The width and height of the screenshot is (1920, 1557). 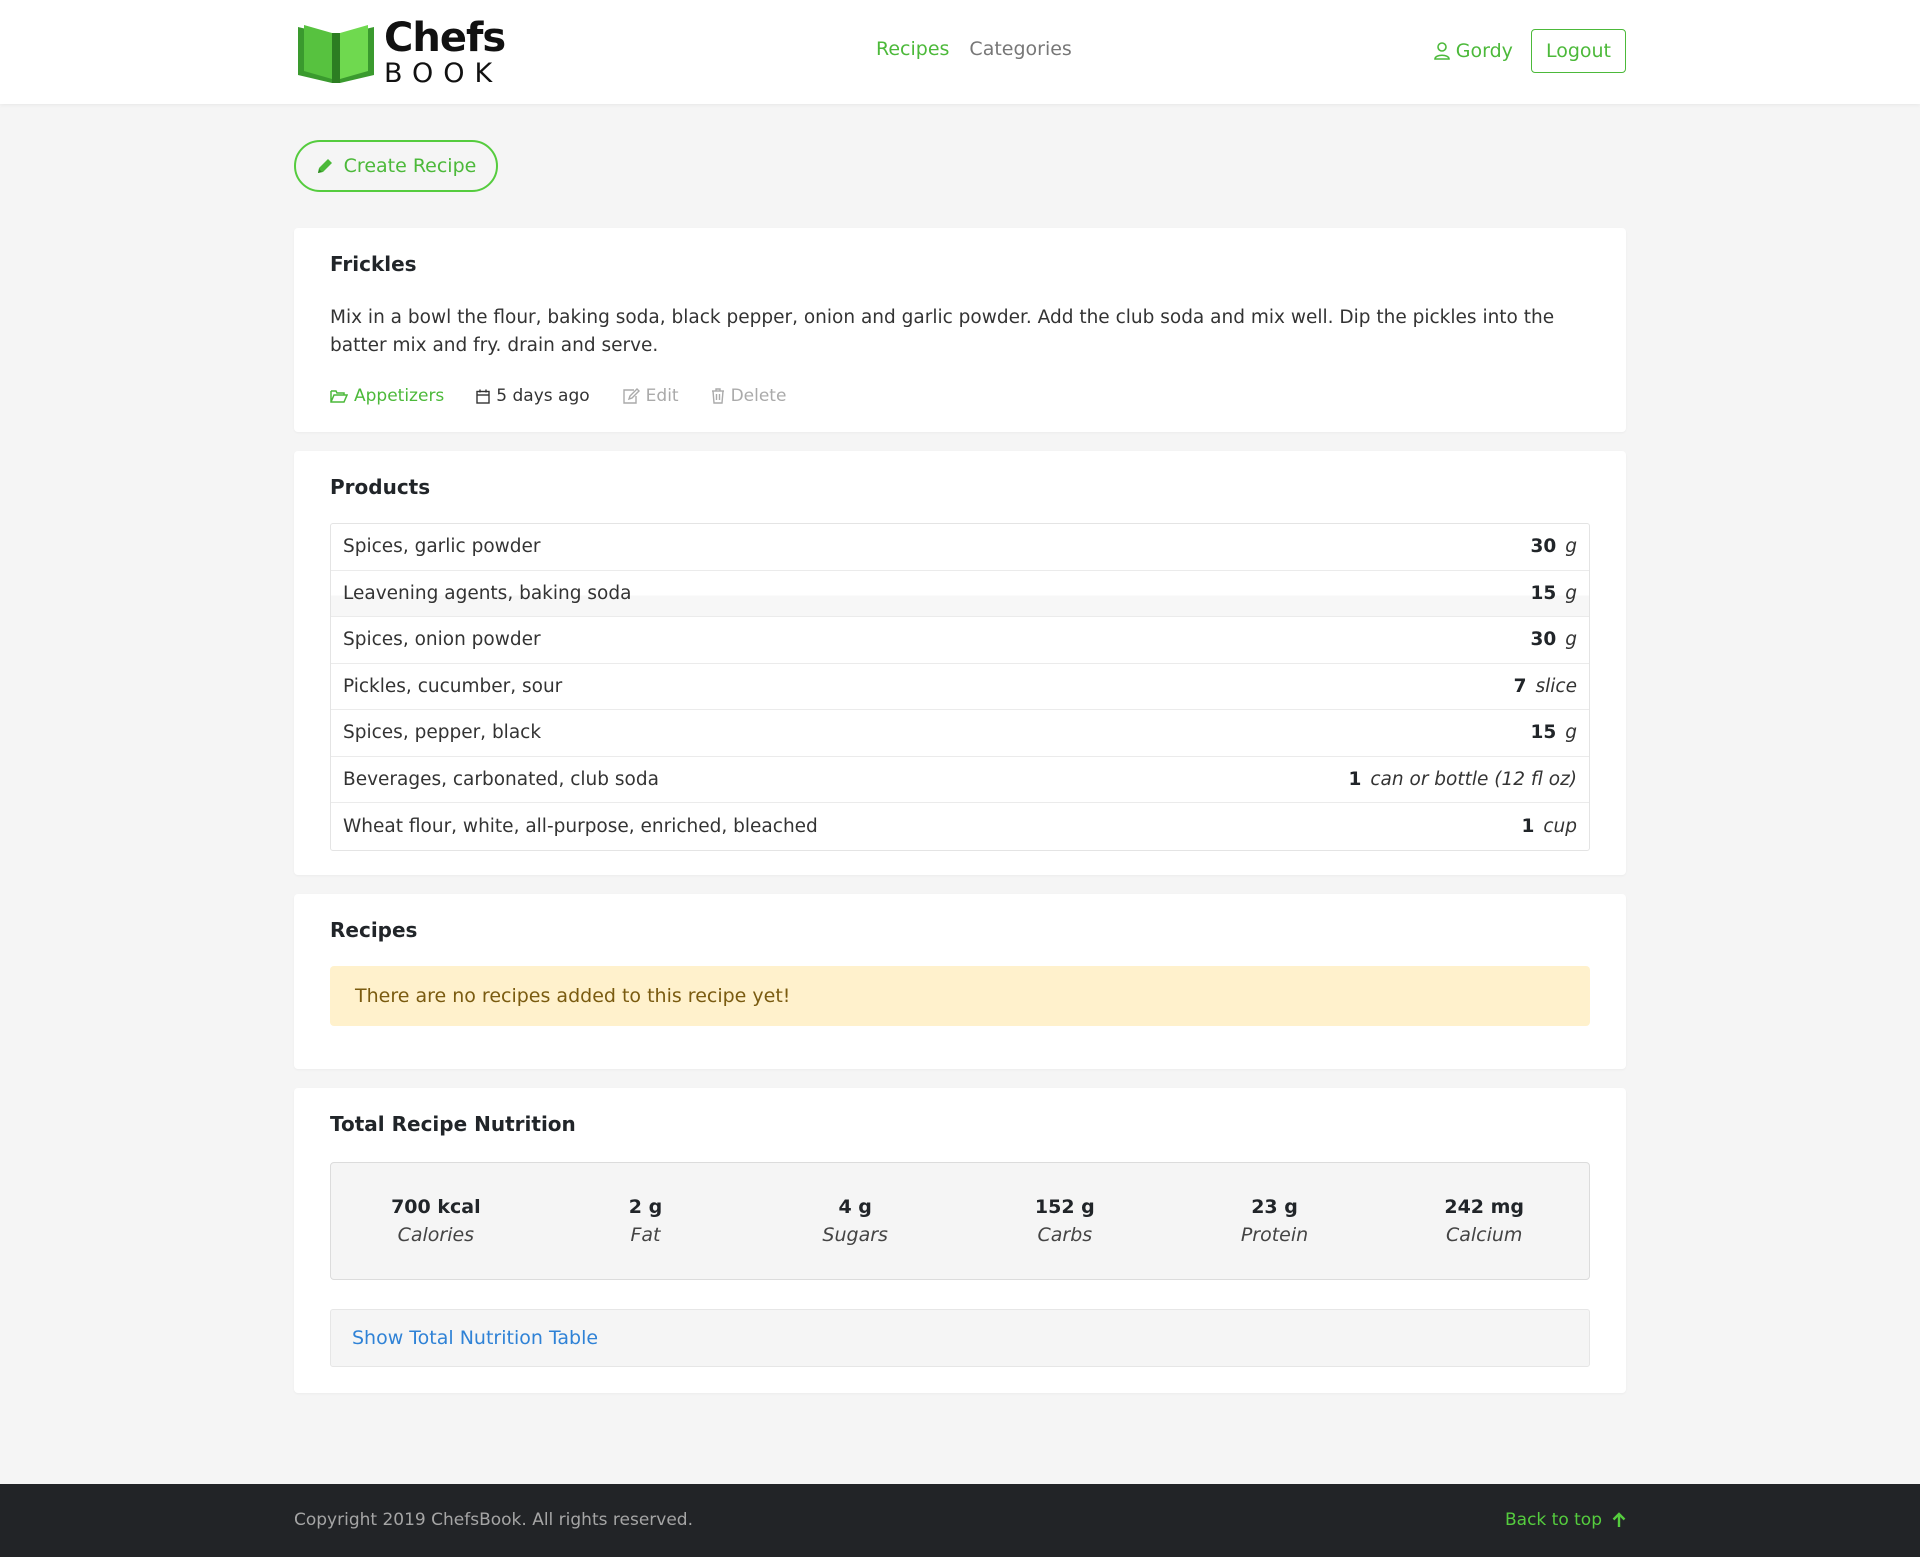 What do you see at coordinates (1275, 1221) in the screenshot?
I see `nutrition-item-protein: 23 g Protein` at bounding box center [1275, 1221].